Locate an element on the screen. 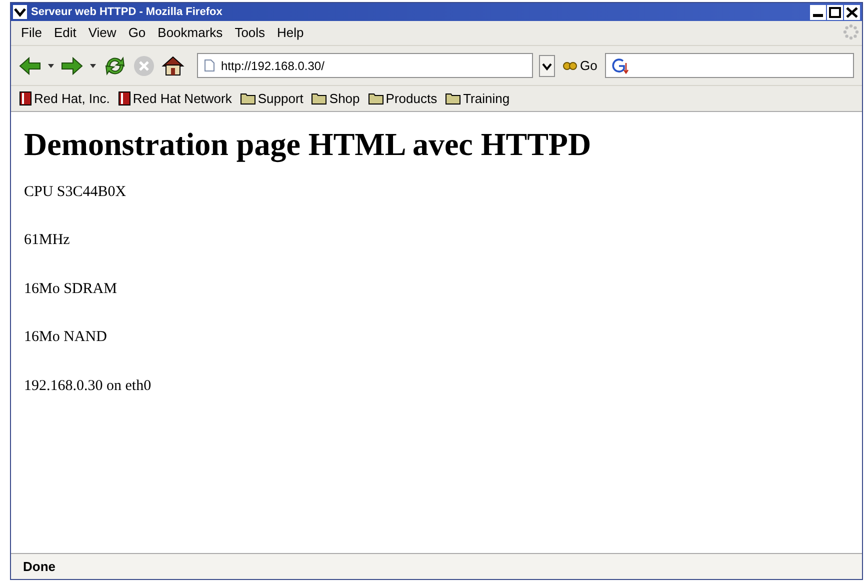 This screenshot has width=865, height=583. menu-item: Go is located at coordinates (137, 33).